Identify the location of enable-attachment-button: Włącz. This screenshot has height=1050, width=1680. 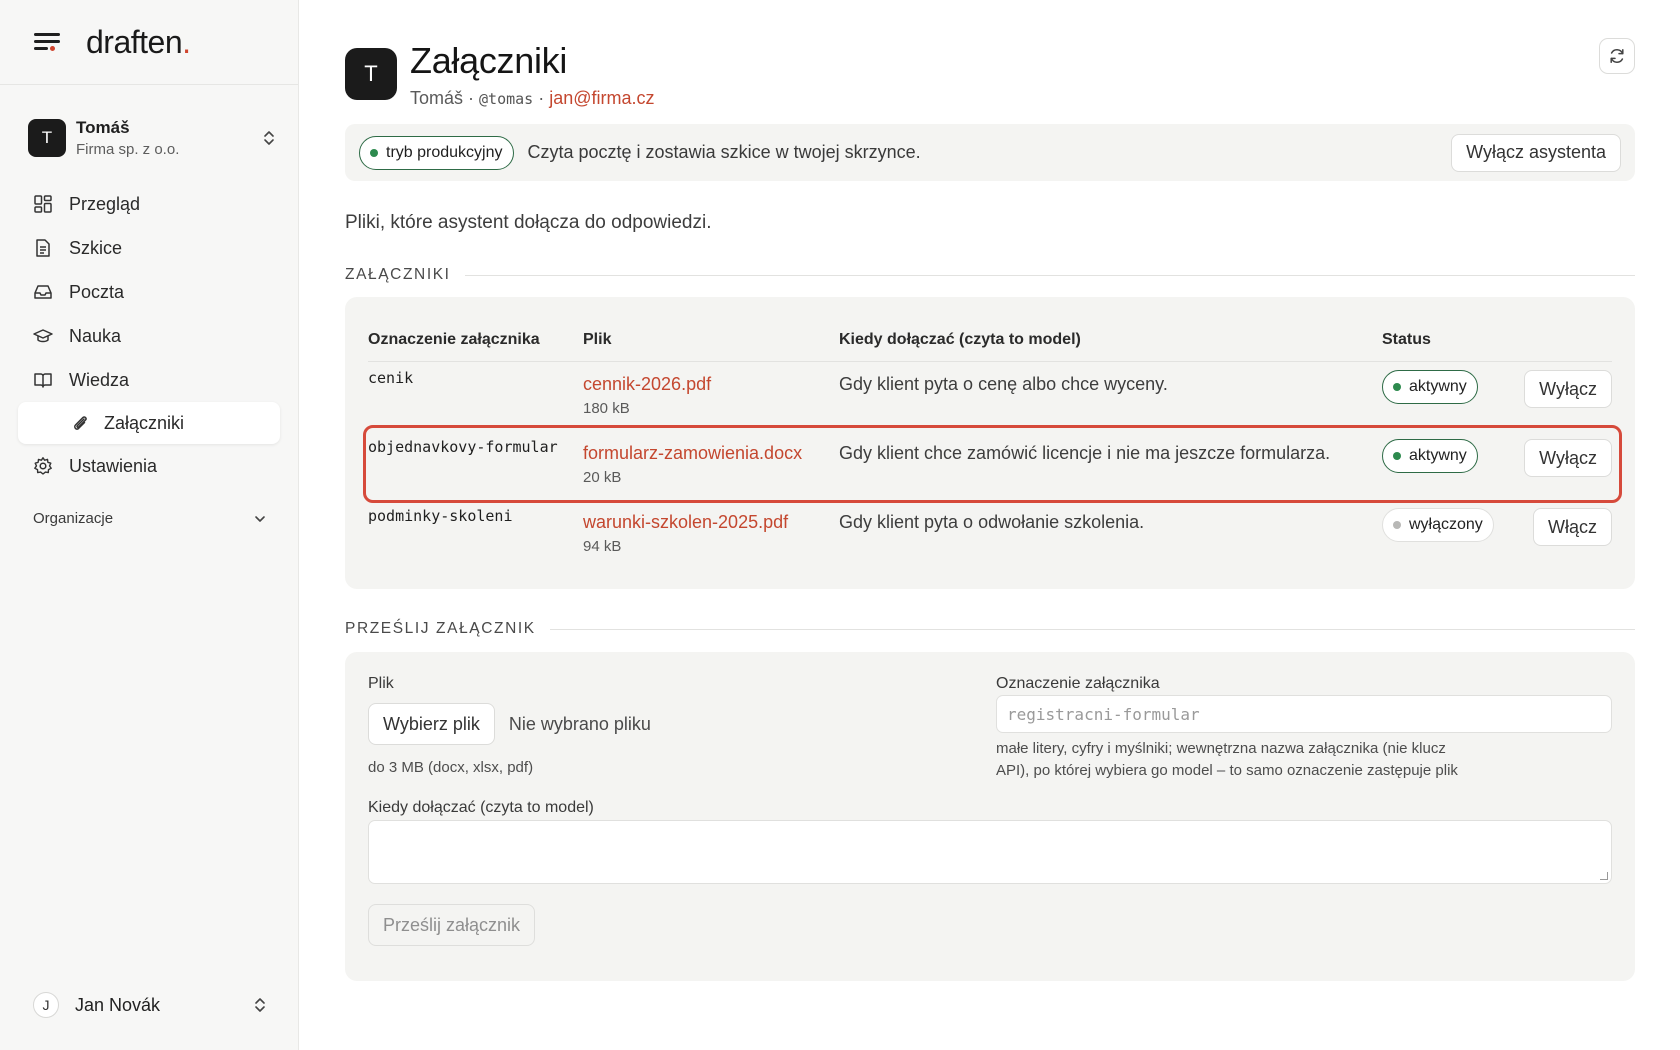
(1572, 527).